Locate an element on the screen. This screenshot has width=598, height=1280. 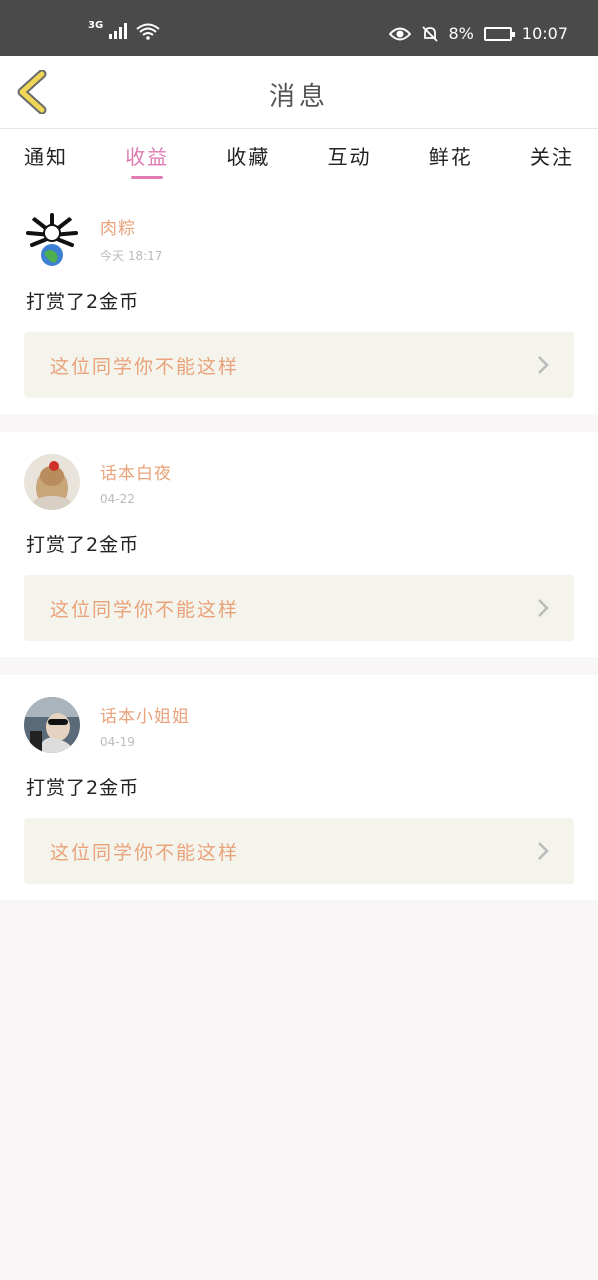
user-meta: 话本小姐姐 04-19 is located at coordinates (145, 725).